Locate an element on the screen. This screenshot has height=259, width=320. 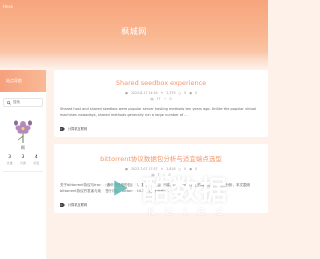
post-comments: 0 is located at coordinates (185, 93).